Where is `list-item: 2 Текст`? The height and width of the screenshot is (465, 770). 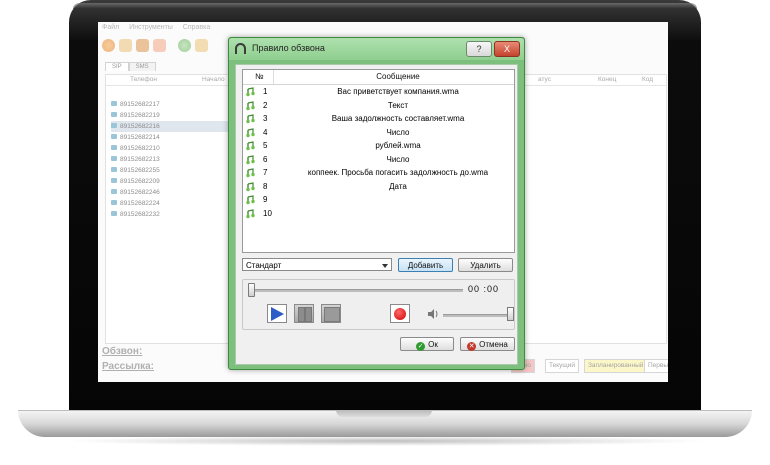
list-item: 2 Текст is located at coordinates (378, 106).